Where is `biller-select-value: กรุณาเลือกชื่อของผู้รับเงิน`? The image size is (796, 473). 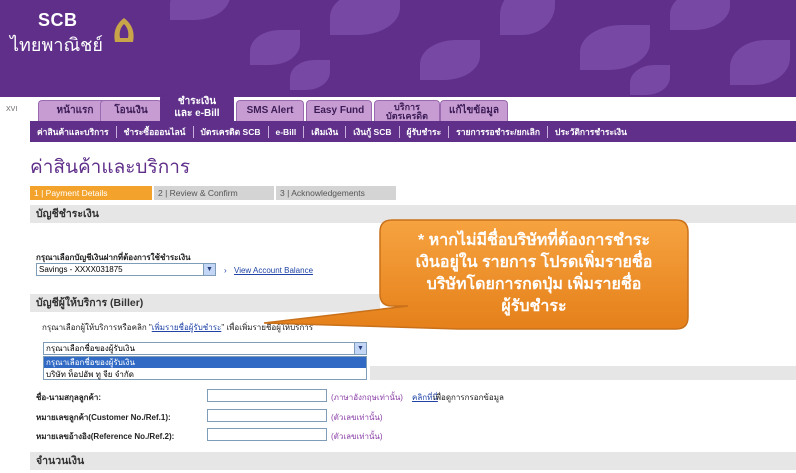
biller-select-value: กรุณาเลือกชื่อของผู้รับเงิน is located at coordinates (90, 348).